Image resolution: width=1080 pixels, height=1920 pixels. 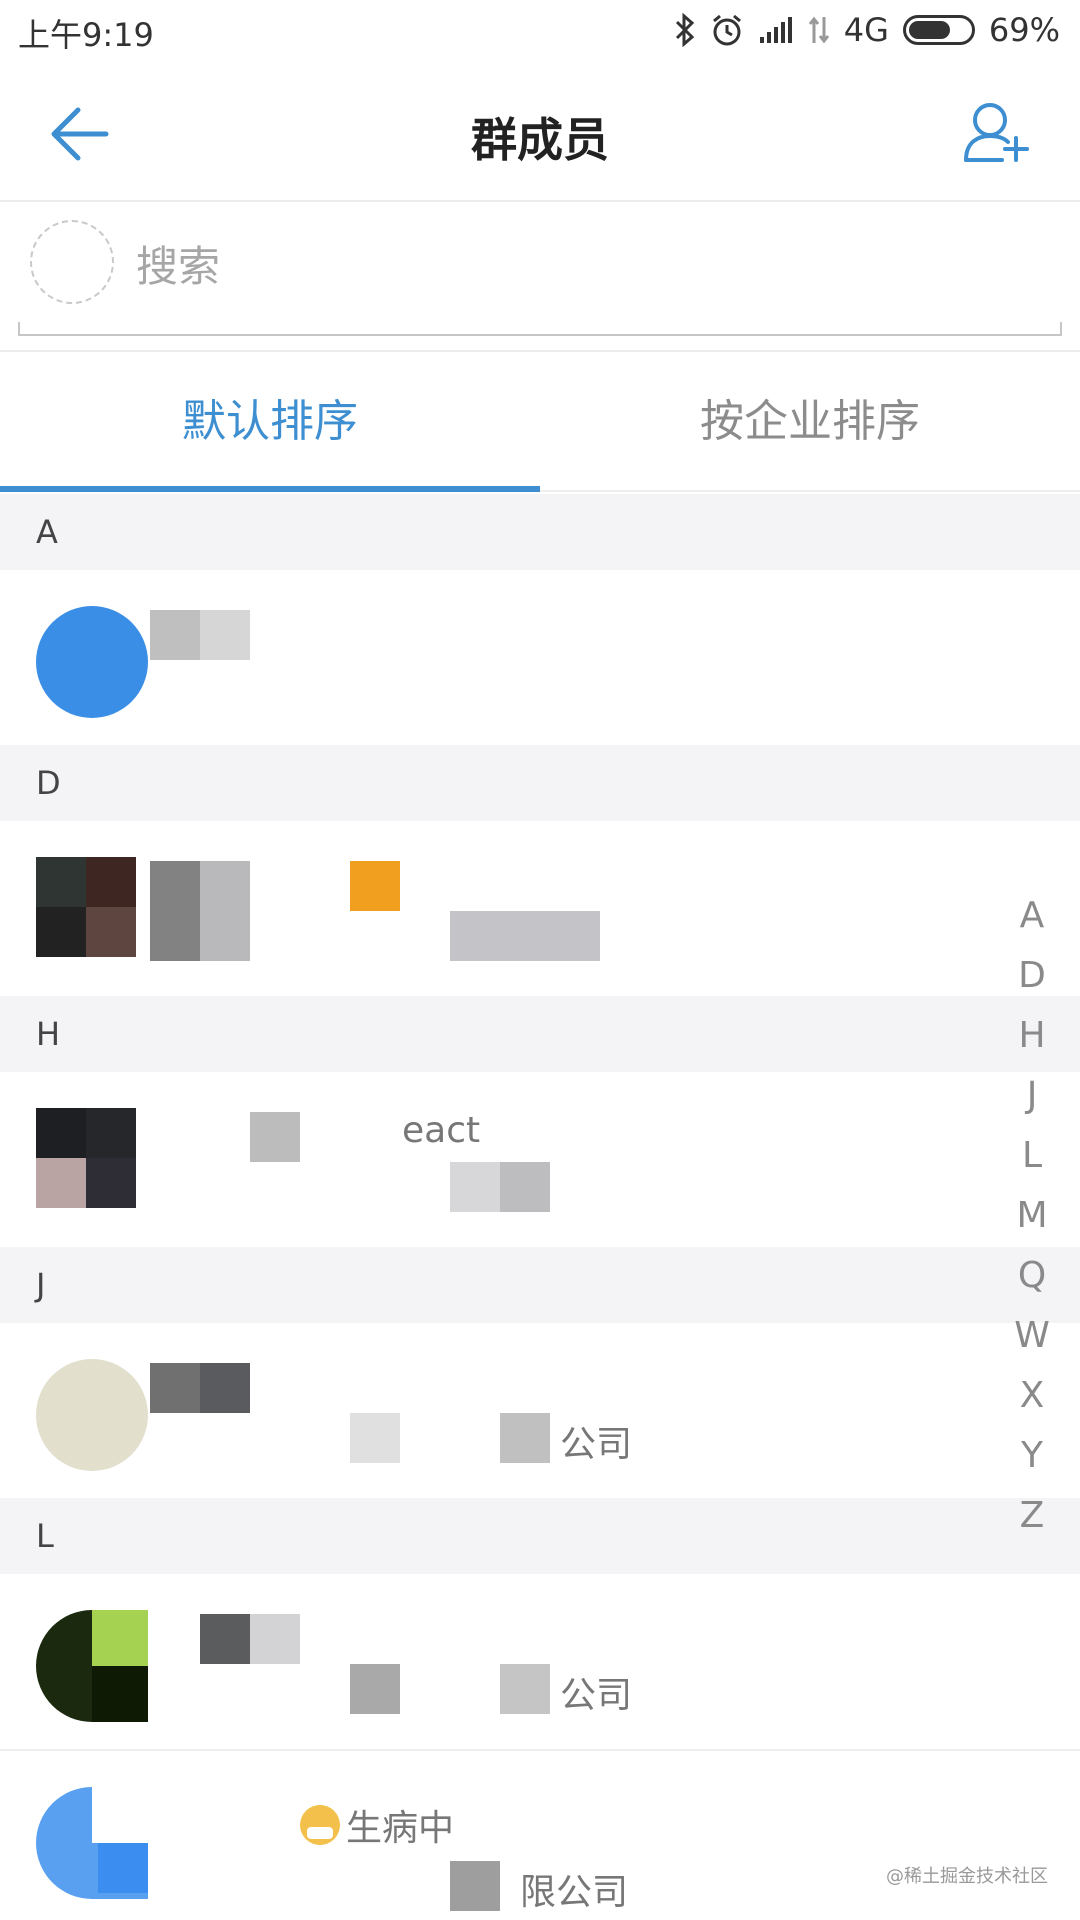 I want to click on index-letter: A, so click(x=1032, y=916).